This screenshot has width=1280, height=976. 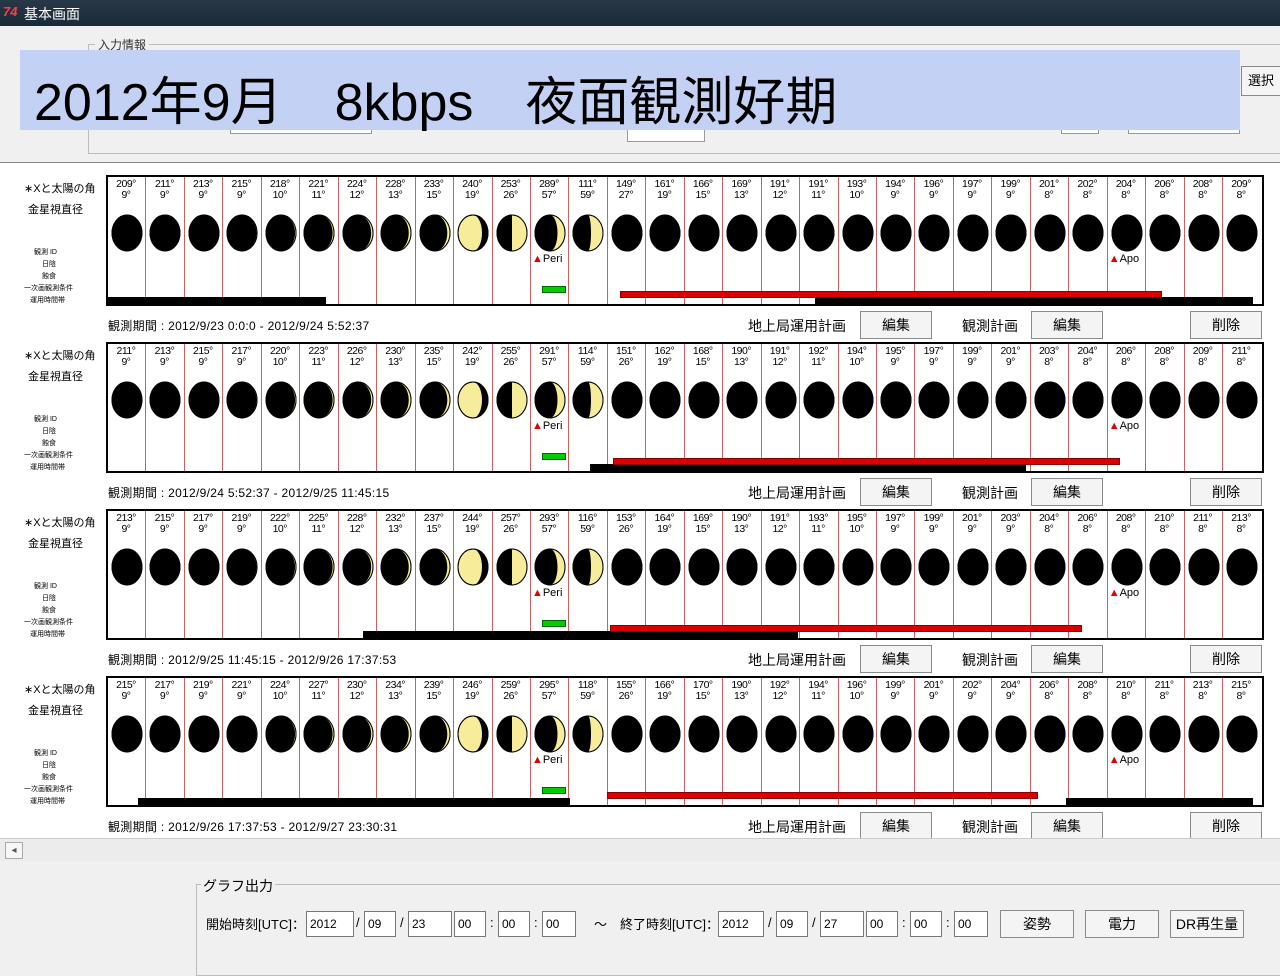 What do you see at coordinates (434, 190) in the screenshot?
I see `angle-cell: 233° 15°` at bounding box center [434, 190].